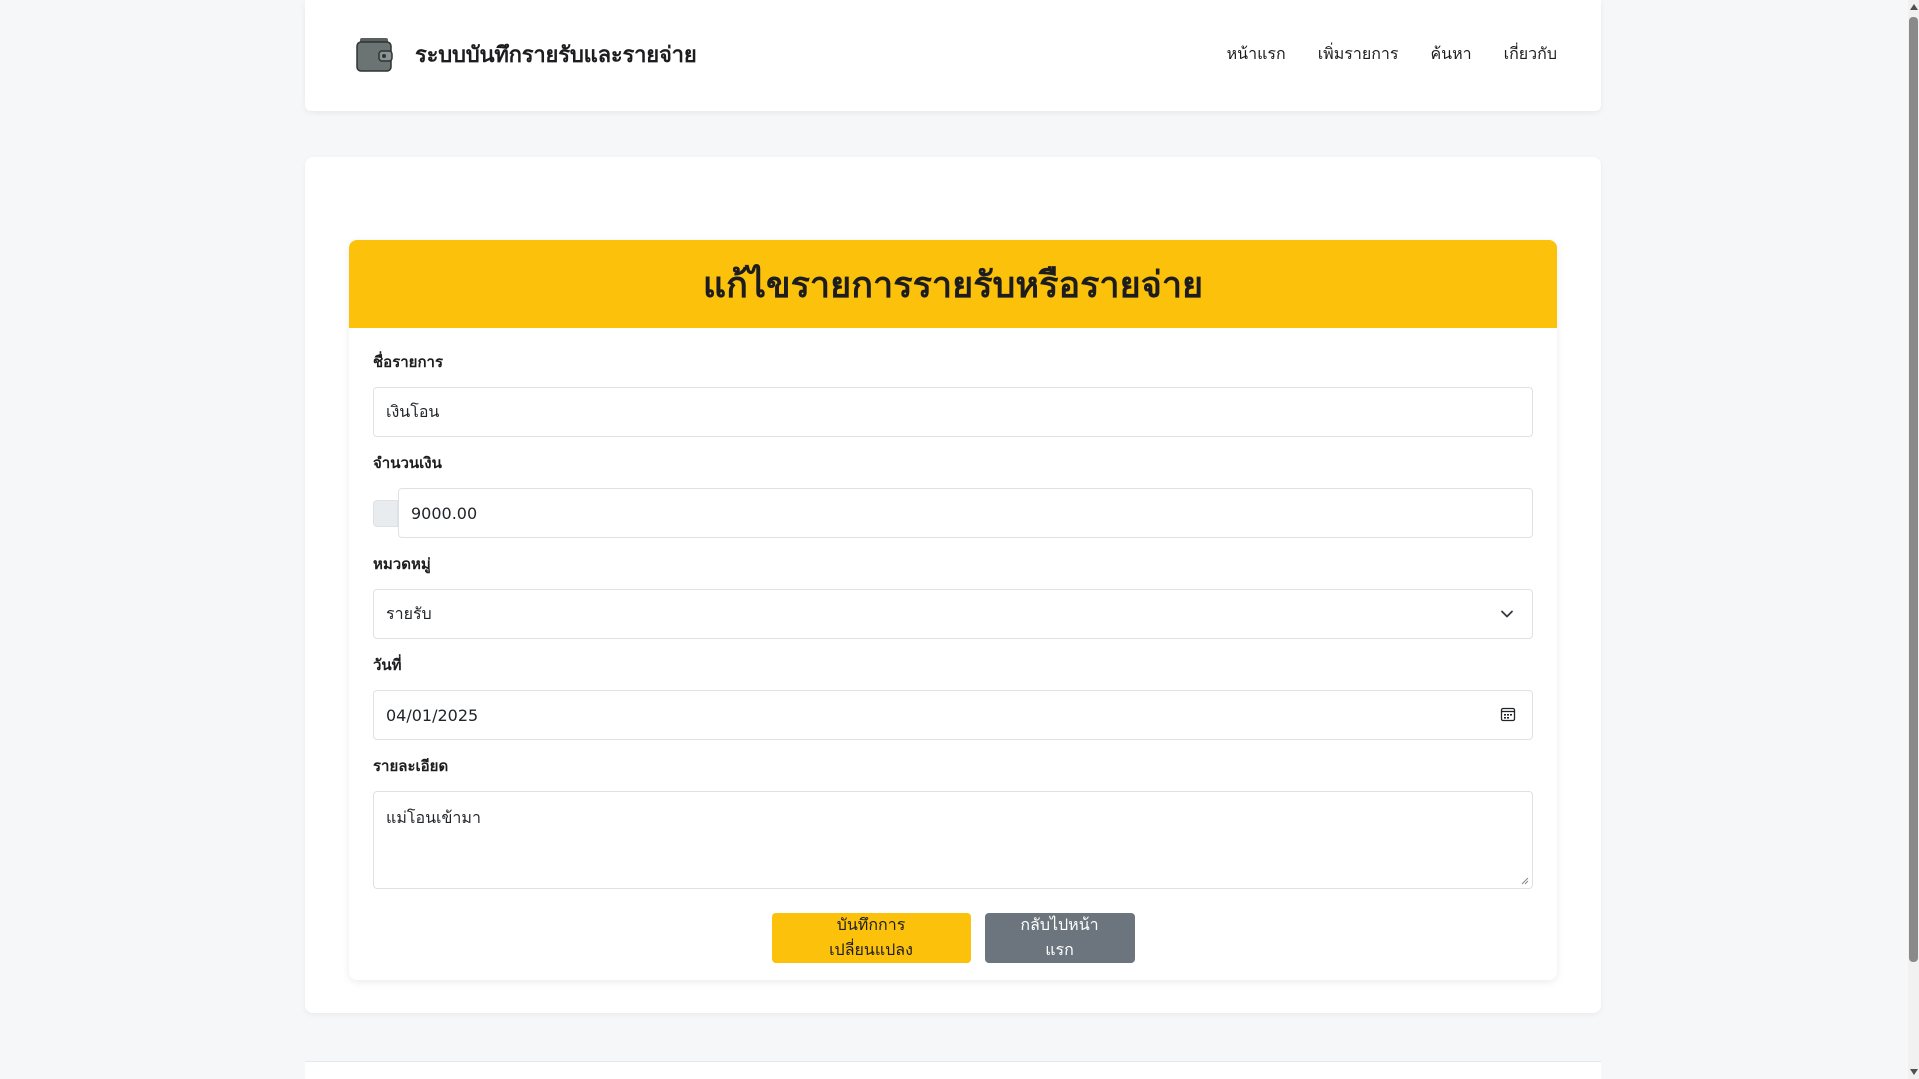 The image size is (1919, 1079). What do you see at coordinates (387, 665) in the screenshot?
I see `date-label: วันที่` at bounding box center [387, 665].